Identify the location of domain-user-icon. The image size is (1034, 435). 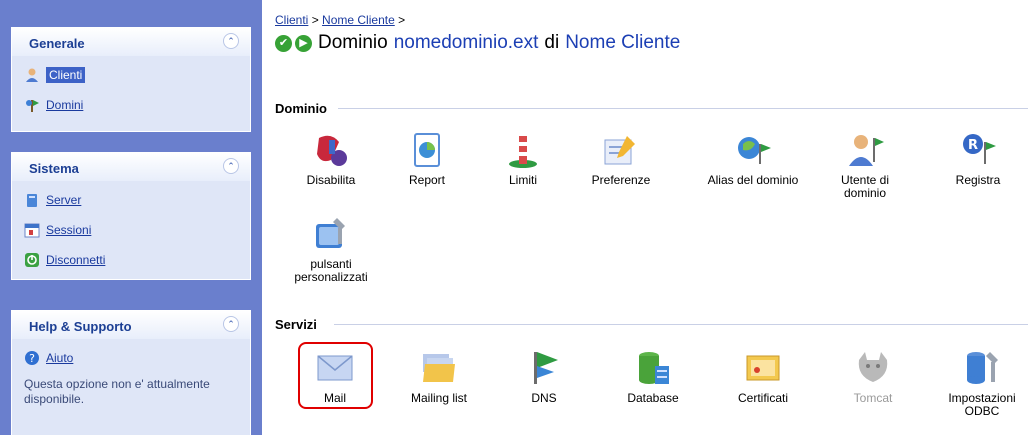
(866, 150).